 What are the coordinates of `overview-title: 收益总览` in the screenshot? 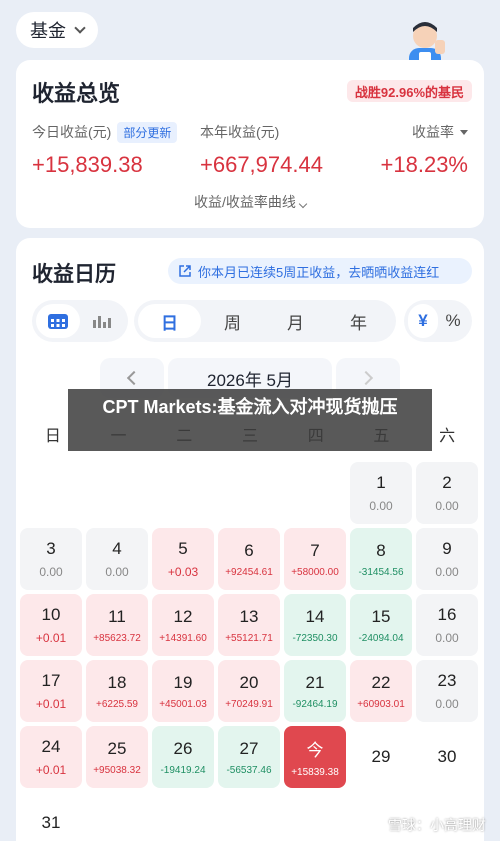 It's located at (76, 93).